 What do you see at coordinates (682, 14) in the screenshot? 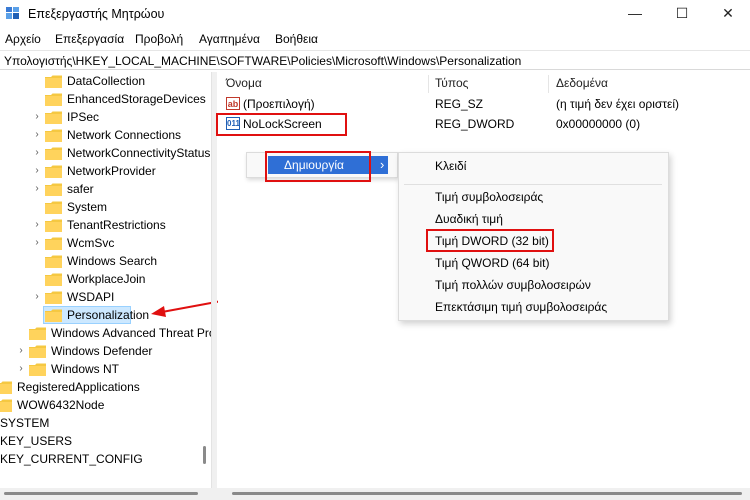
I see `maximize-button: ☐` at bounding box center [682, 14].